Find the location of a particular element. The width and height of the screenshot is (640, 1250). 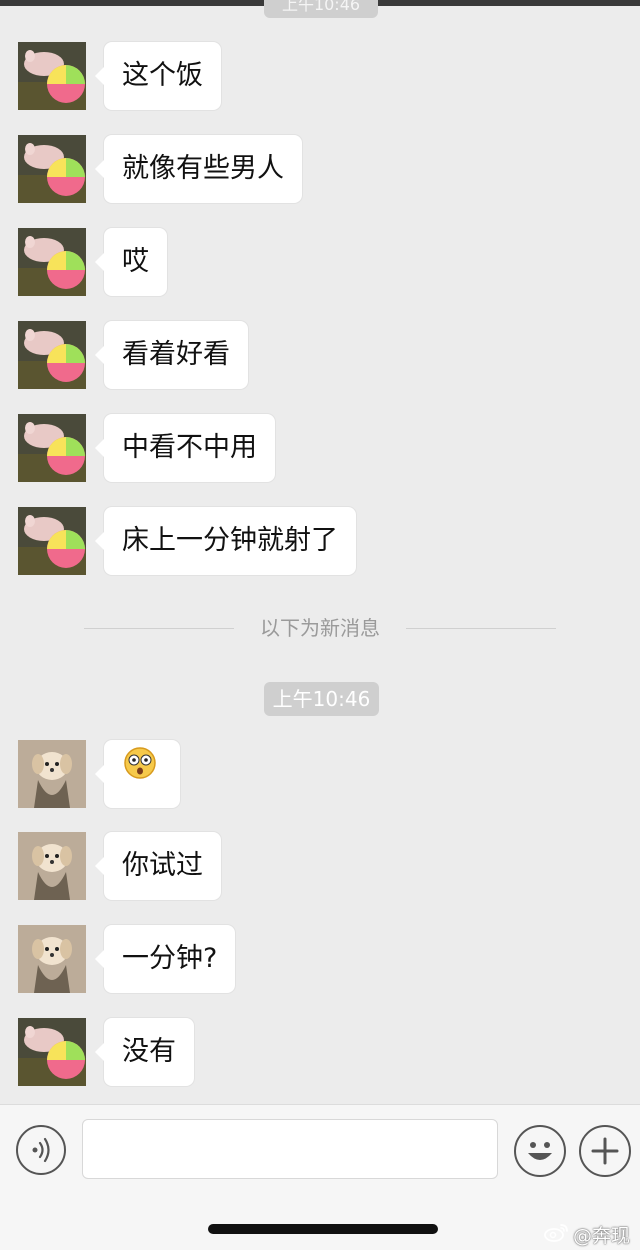

home-indicator is located at coordinates (323, 1229).